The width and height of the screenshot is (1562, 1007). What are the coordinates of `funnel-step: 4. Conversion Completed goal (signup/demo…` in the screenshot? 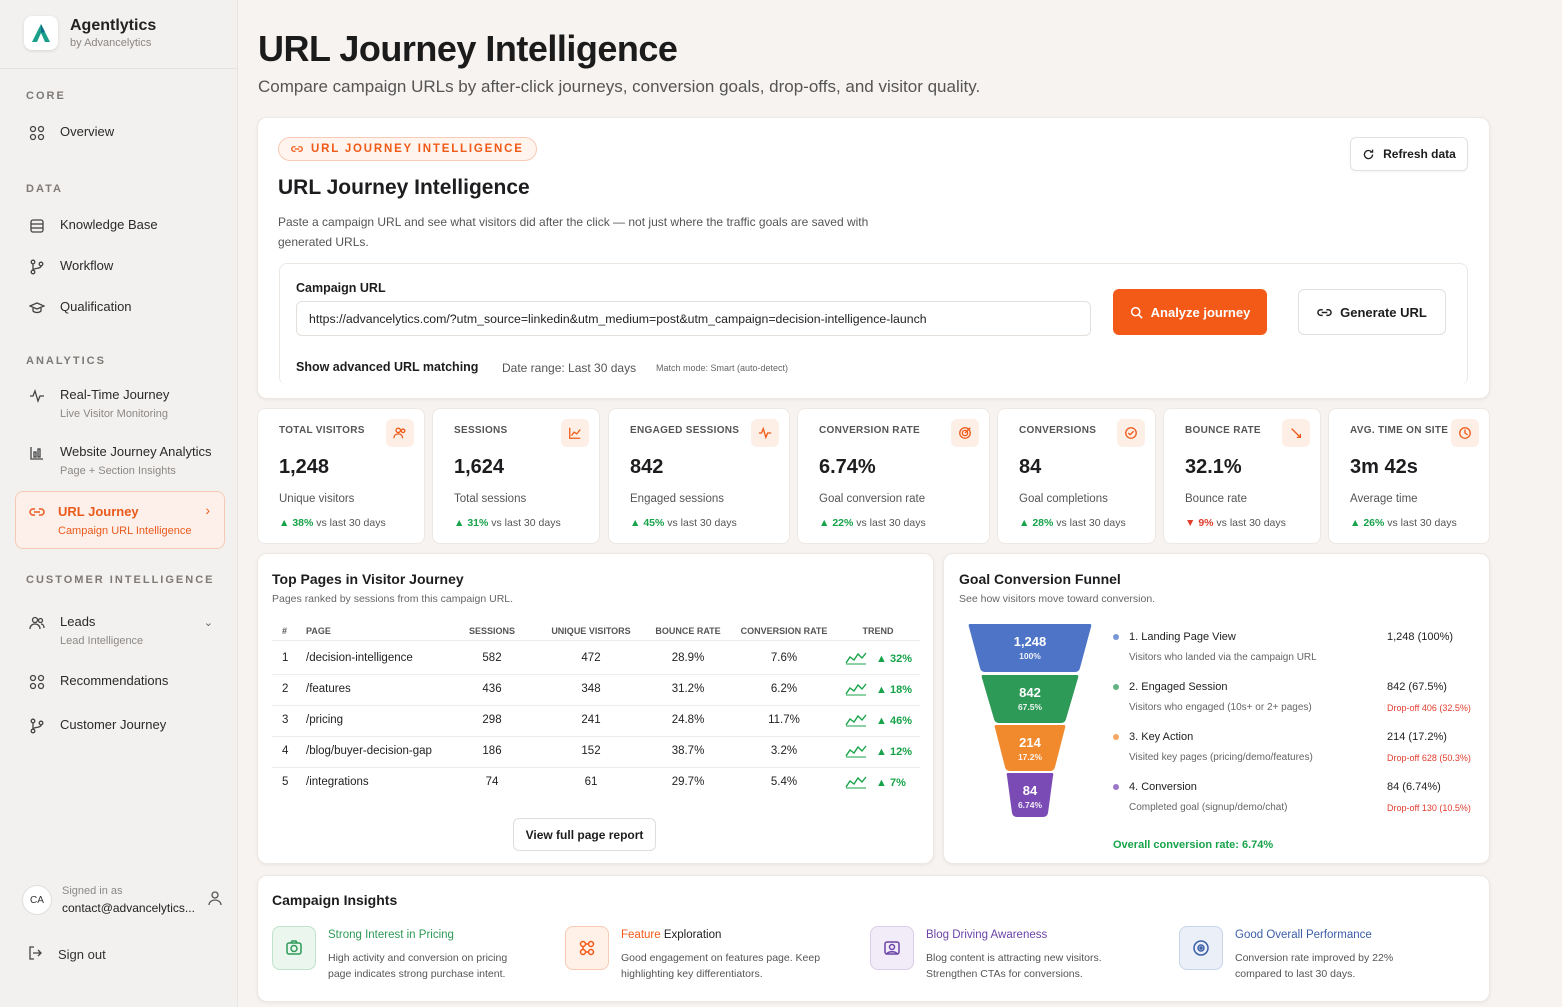 It's located at (1200, 797).